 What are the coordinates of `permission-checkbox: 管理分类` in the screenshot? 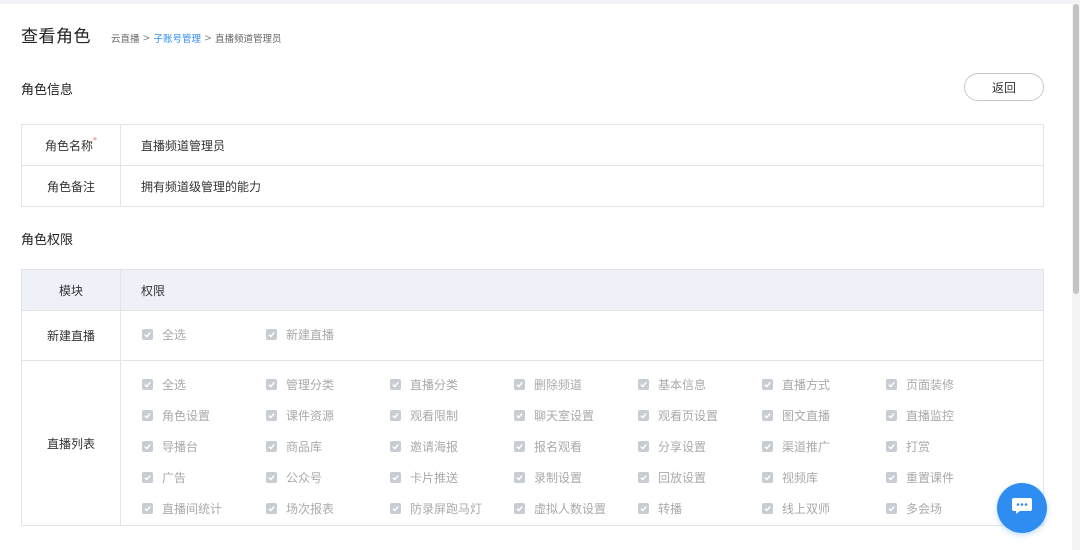 It's located at (328, 384).